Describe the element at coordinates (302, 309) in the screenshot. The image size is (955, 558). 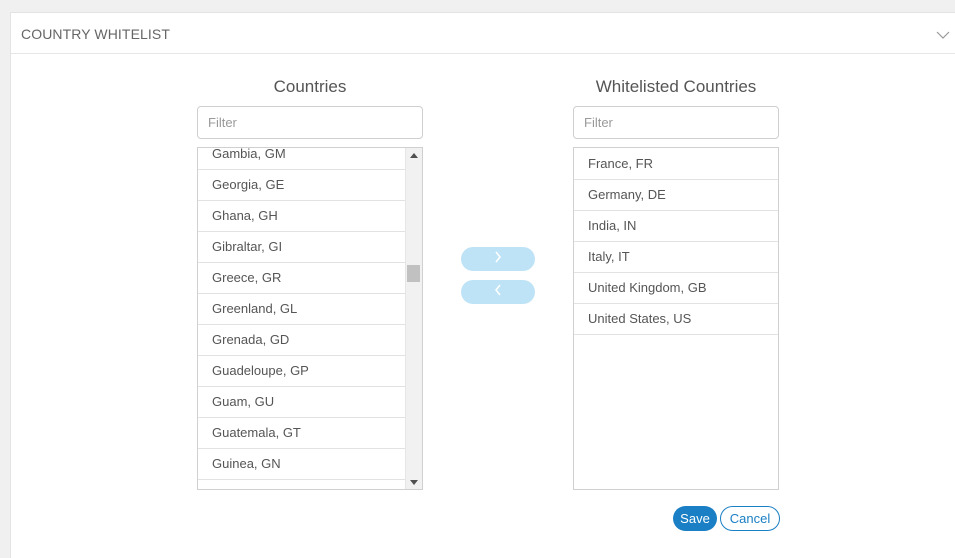
I see `list-item: Greenland, GL` at that location.